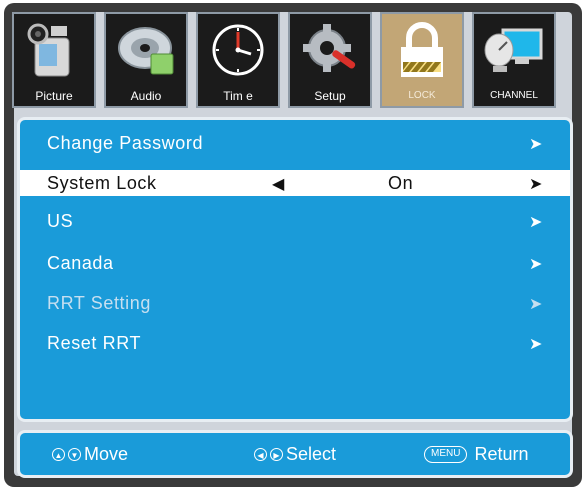 The image size is (586, 490). I want to click on tab-time: Tim e, so click(238, 60).